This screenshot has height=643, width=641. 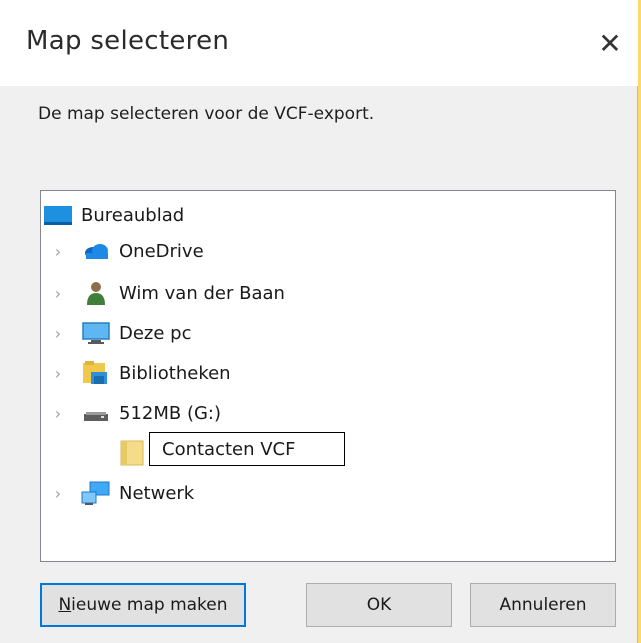 What do you see at coordinates (96, 413) in the screenshot?
I see `drive-icon` at bounding box center [96, 413].